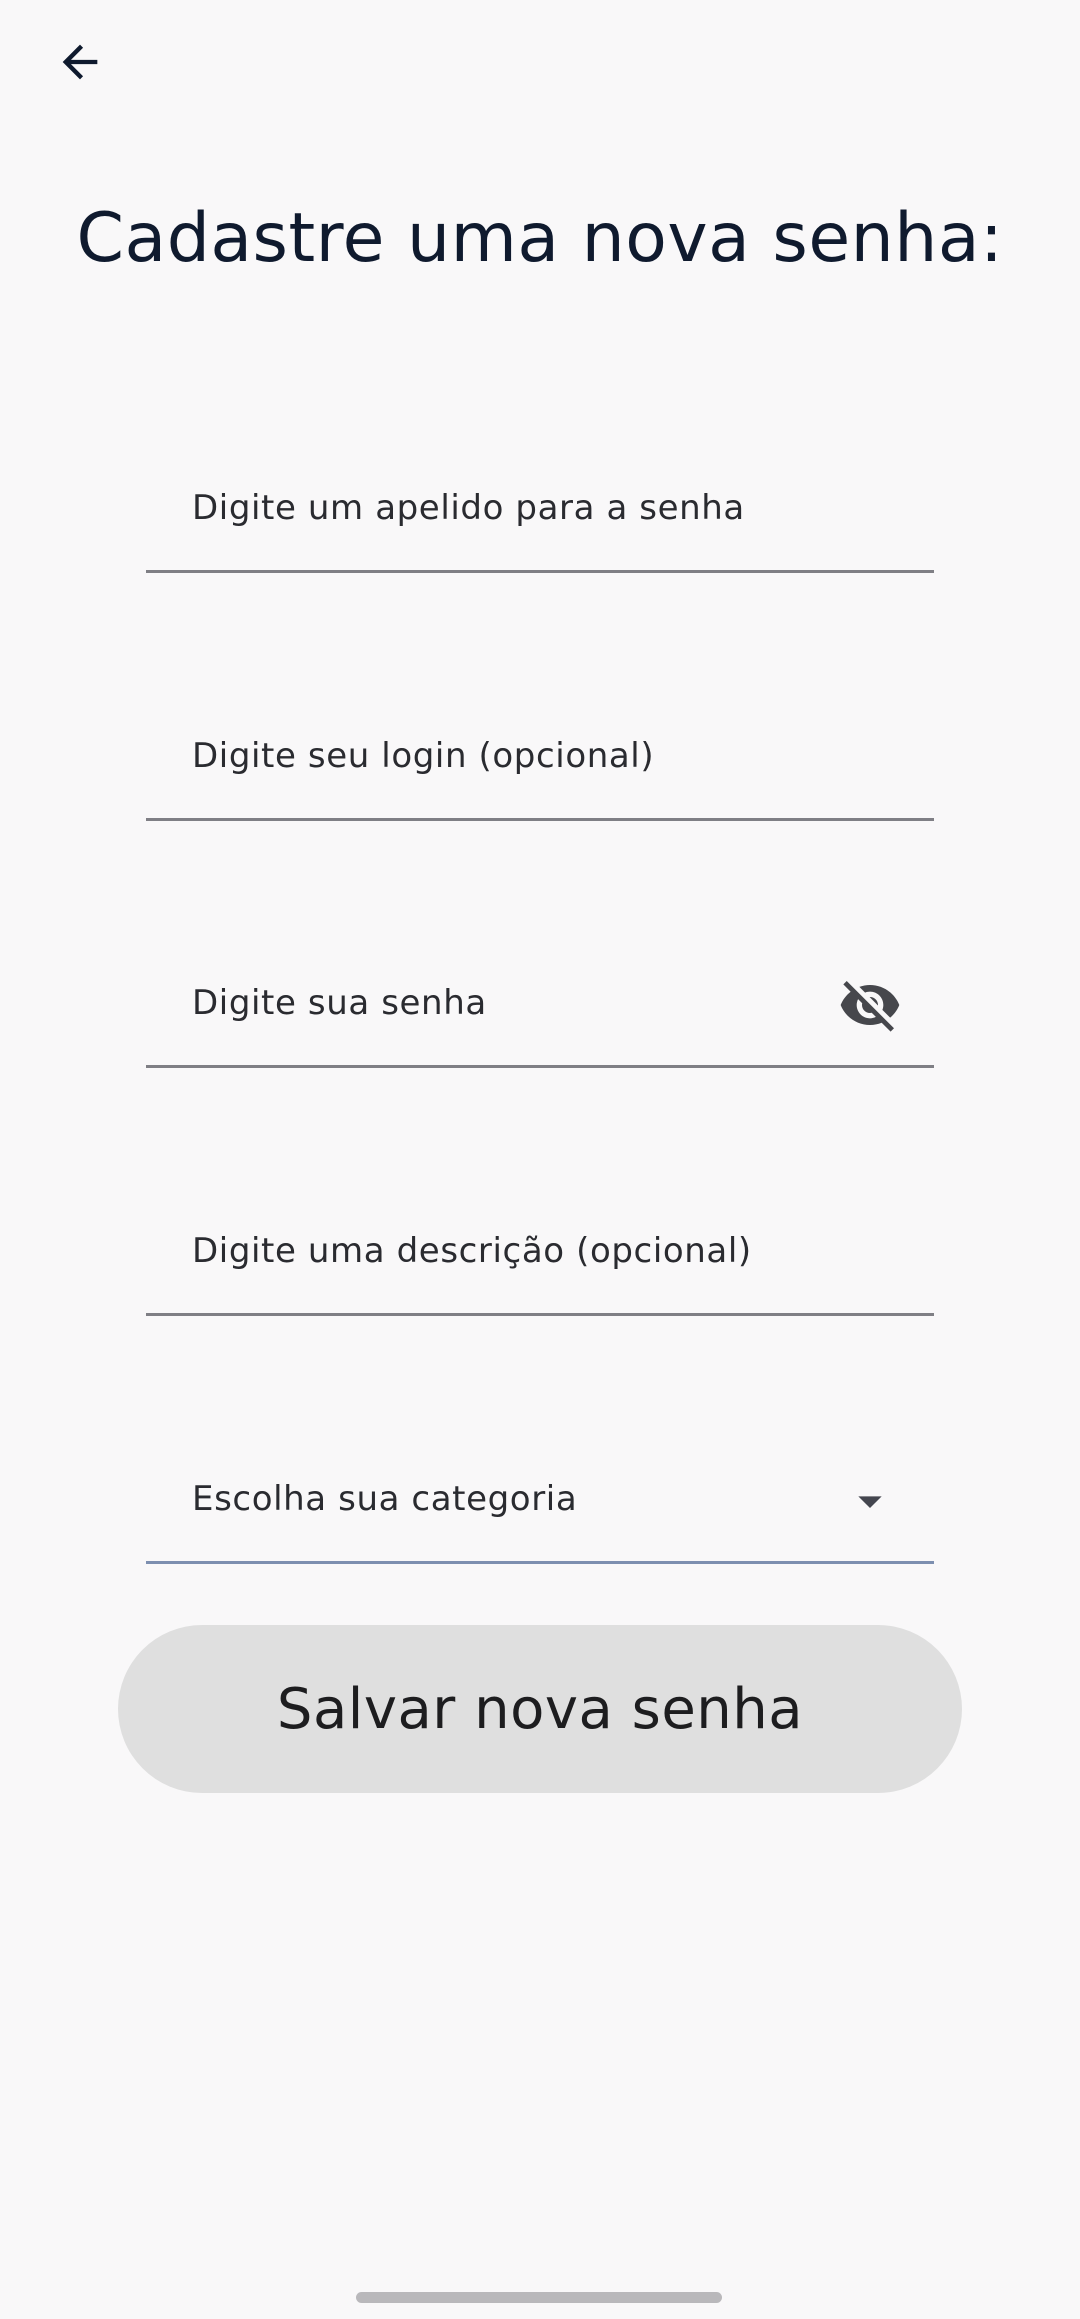 This screenshot has width=1080, height=2319. I want to click on arrow-left-icon, so click(80, 62).